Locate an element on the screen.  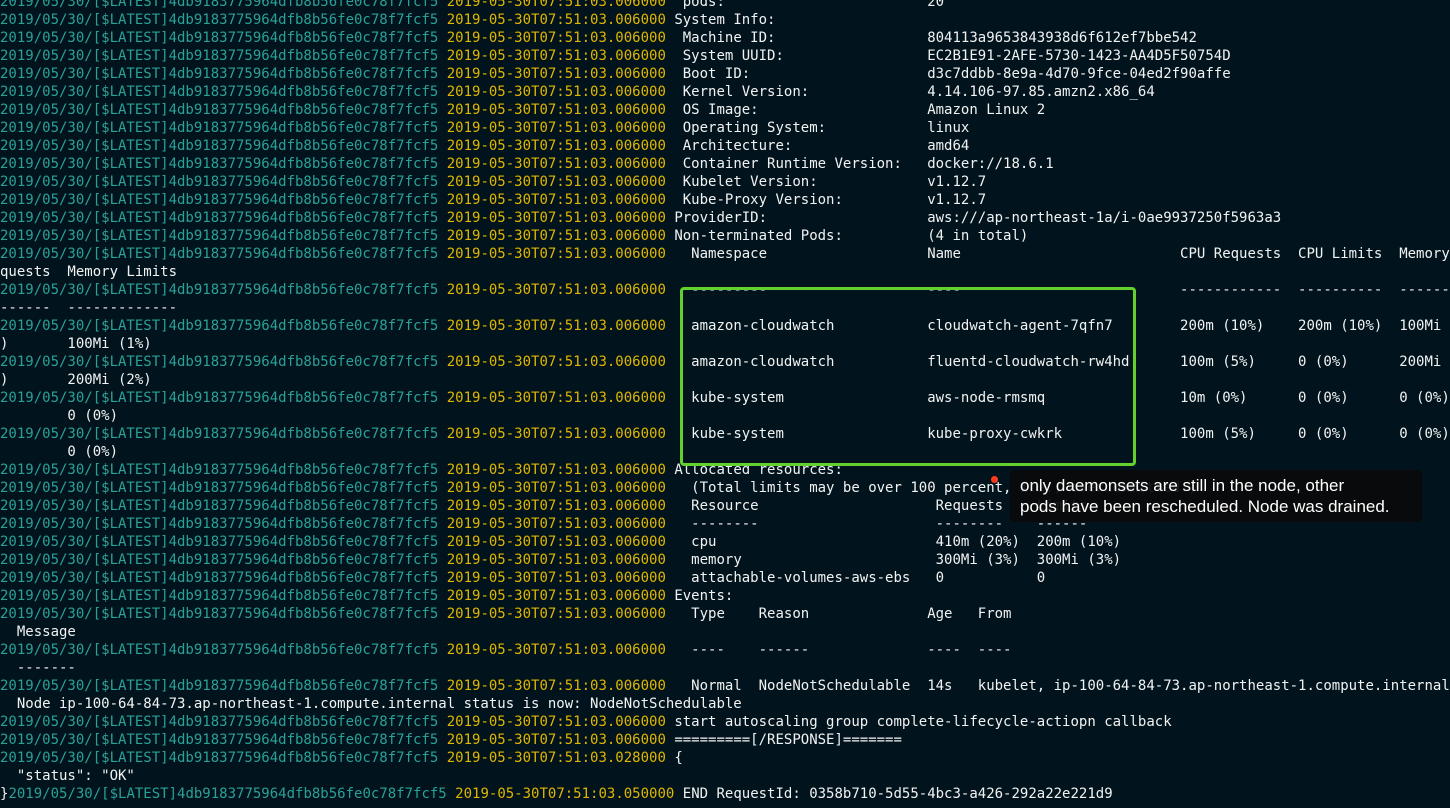
log-message: { is located at coordinates (678, 758).